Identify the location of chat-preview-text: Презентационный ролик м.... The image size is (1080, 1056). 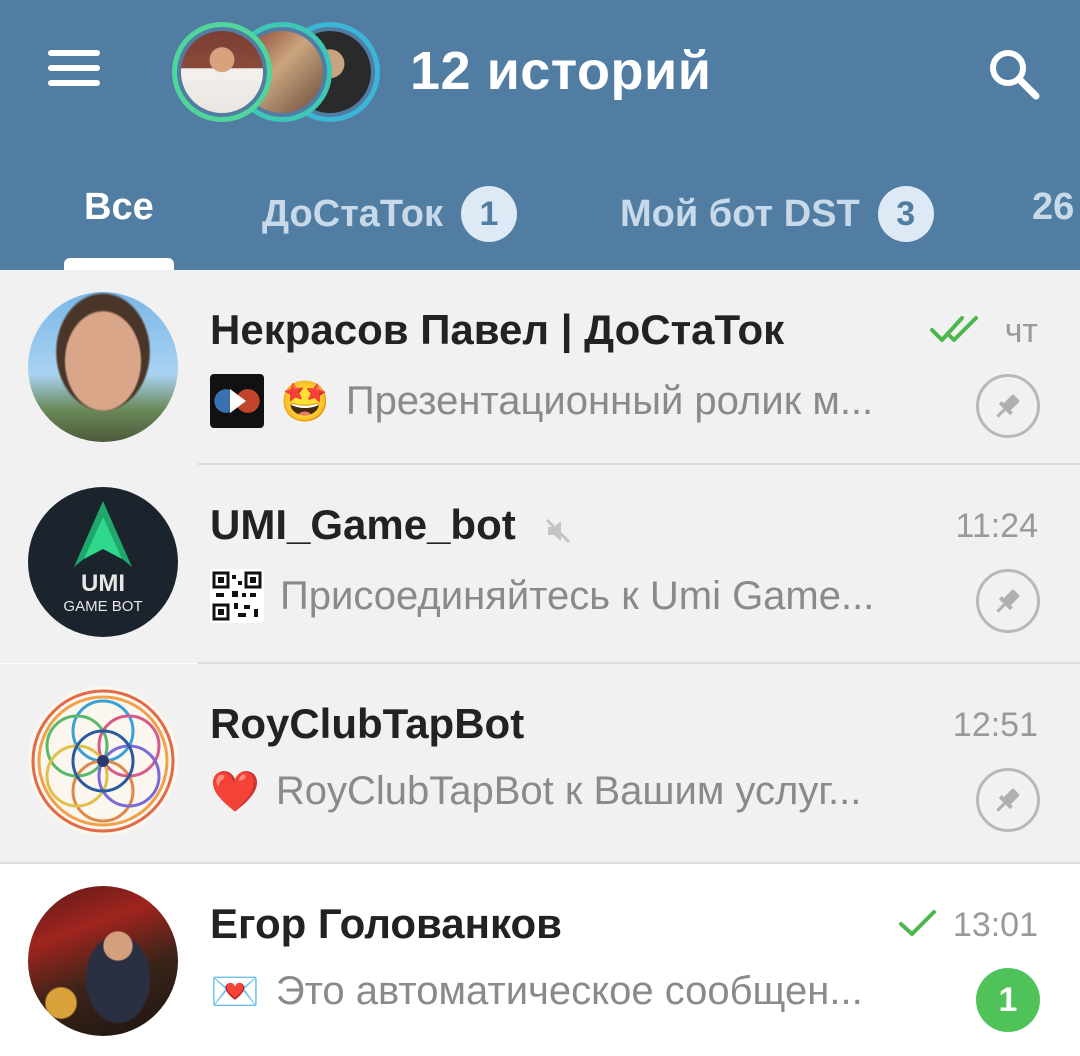
(609, 400).